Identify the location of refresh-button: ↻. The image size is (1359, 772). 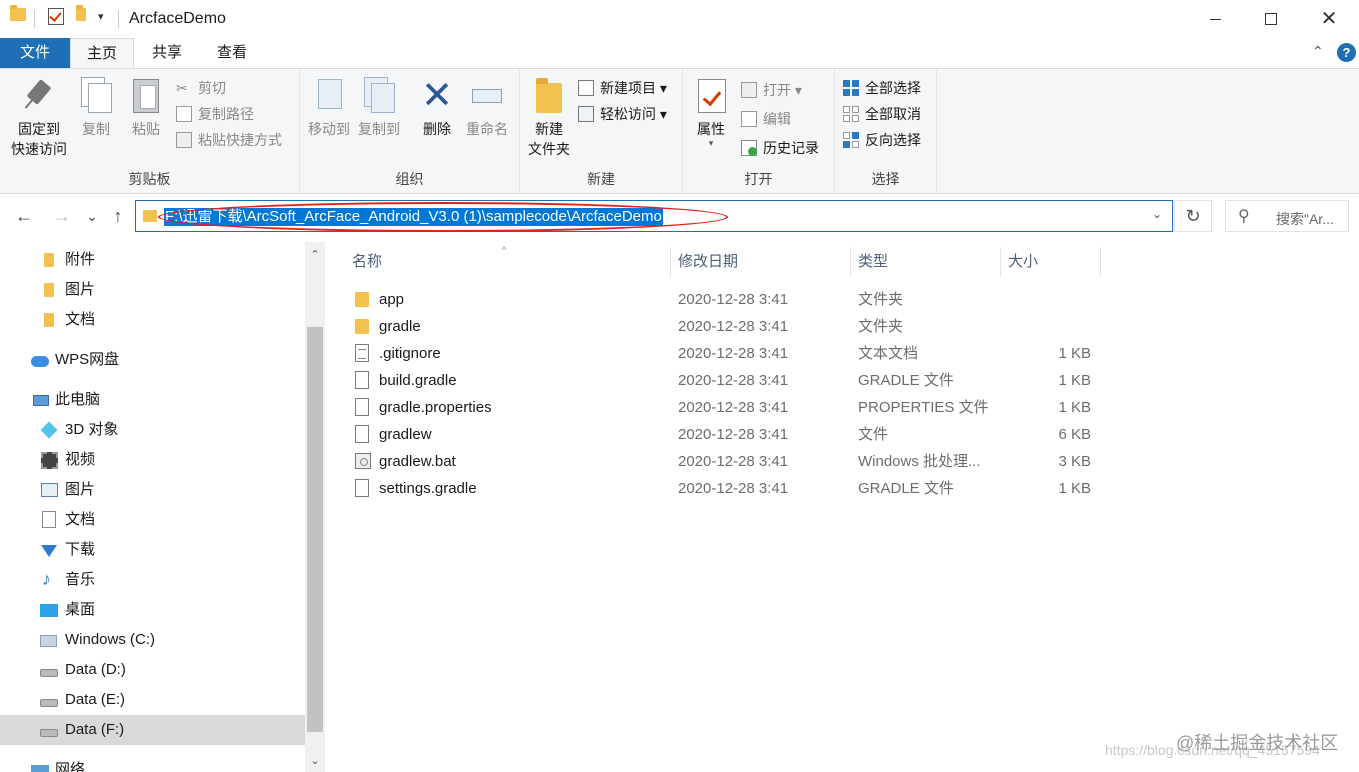
(1193, 216).